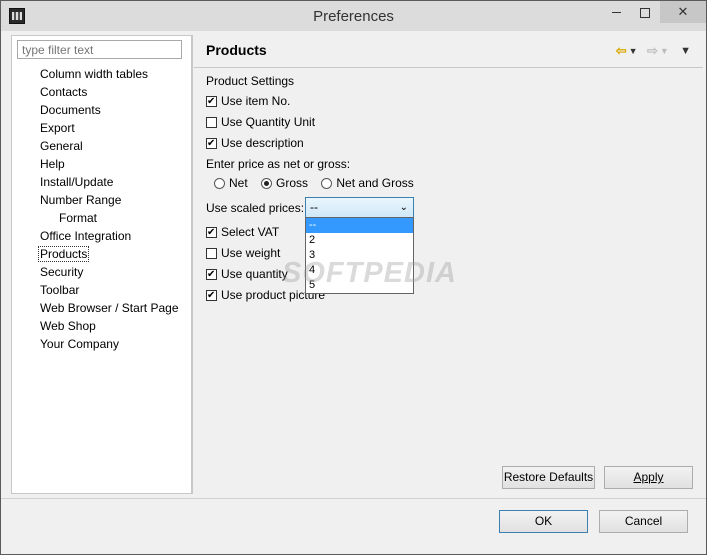 This screenshot has height=555, width=707. What do you see at coordinates (86, 236) in the screenshot?
I see `tree-item-label: Office Integration` at bounding box center [86, 236].